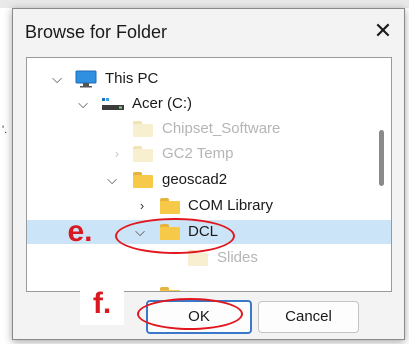 The height and width of the screenshot is (344, 409). Describe the element at coordinates (86, 79) in the screenshot. I see `computer-icon` at that location.